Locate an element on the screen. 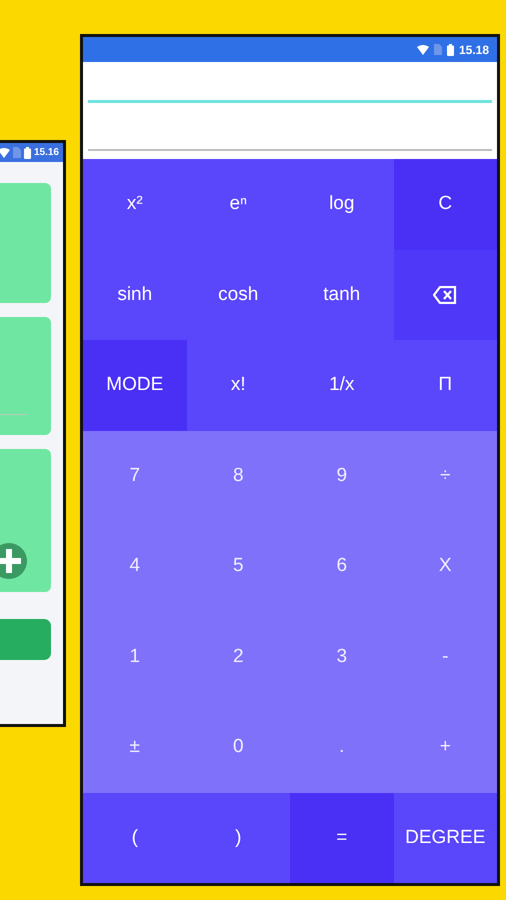  calculator-key: cosh is located at coordinates (238, 295).